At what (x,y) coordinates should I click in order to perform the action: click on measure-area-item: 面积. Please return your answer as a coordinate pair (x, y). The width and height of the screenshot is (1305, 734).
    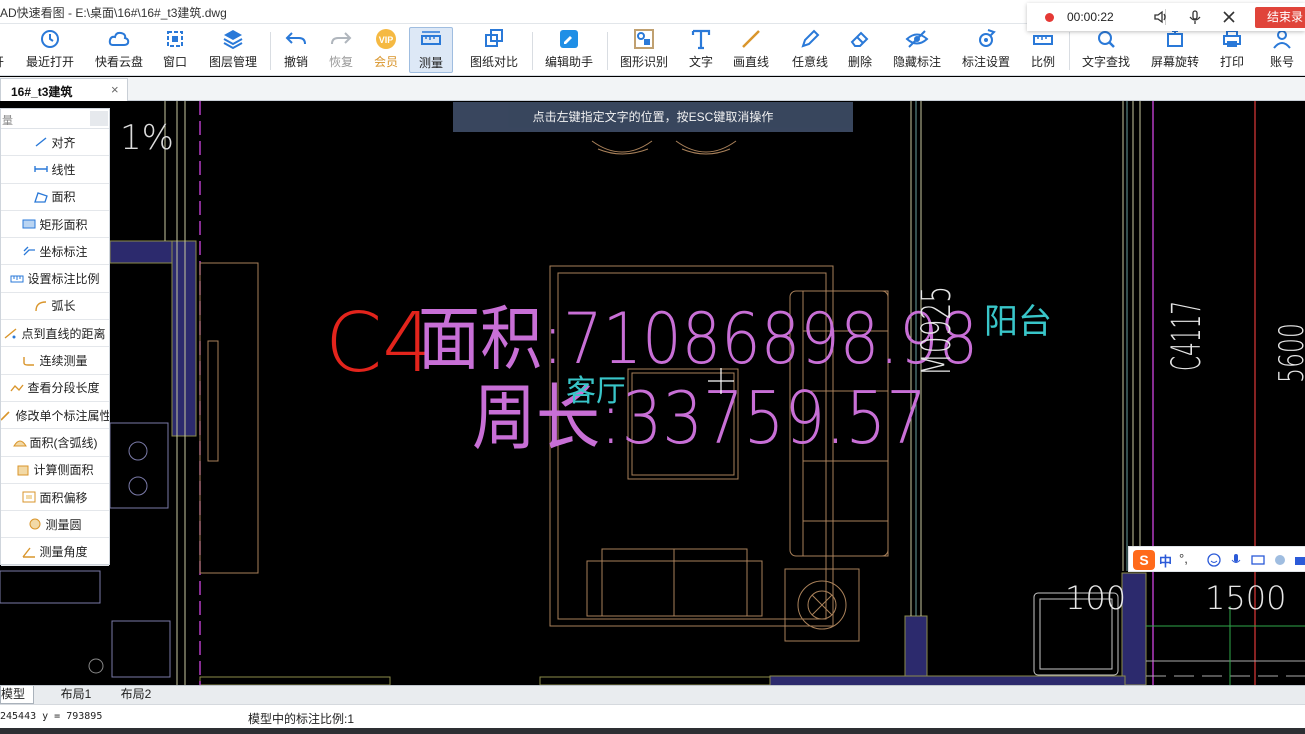
    Looking at the image, I should click on (55, 197).